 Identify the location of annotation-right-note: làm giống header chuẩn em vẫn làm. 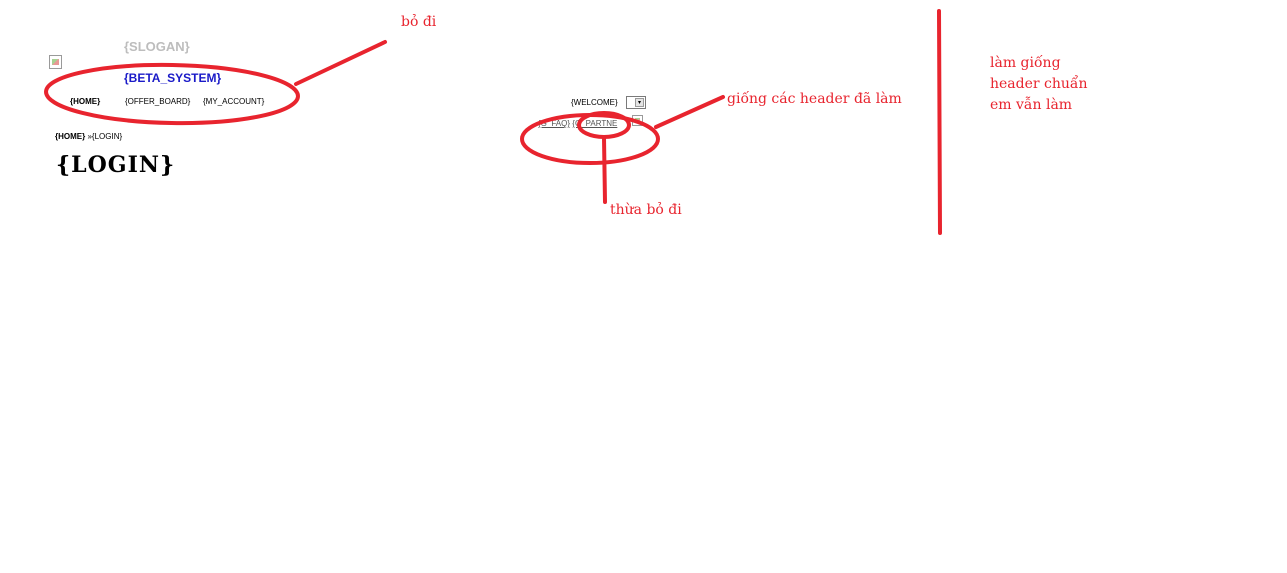
(1039, 84).